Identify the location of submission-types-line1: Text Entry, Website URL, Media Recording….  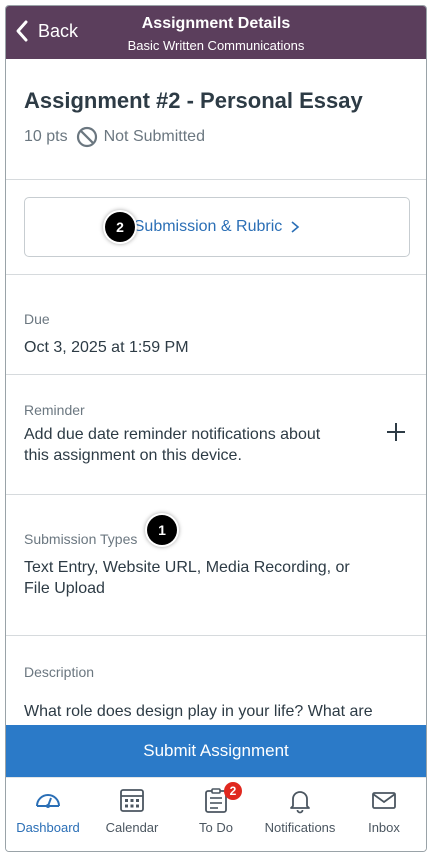
(187, 567).